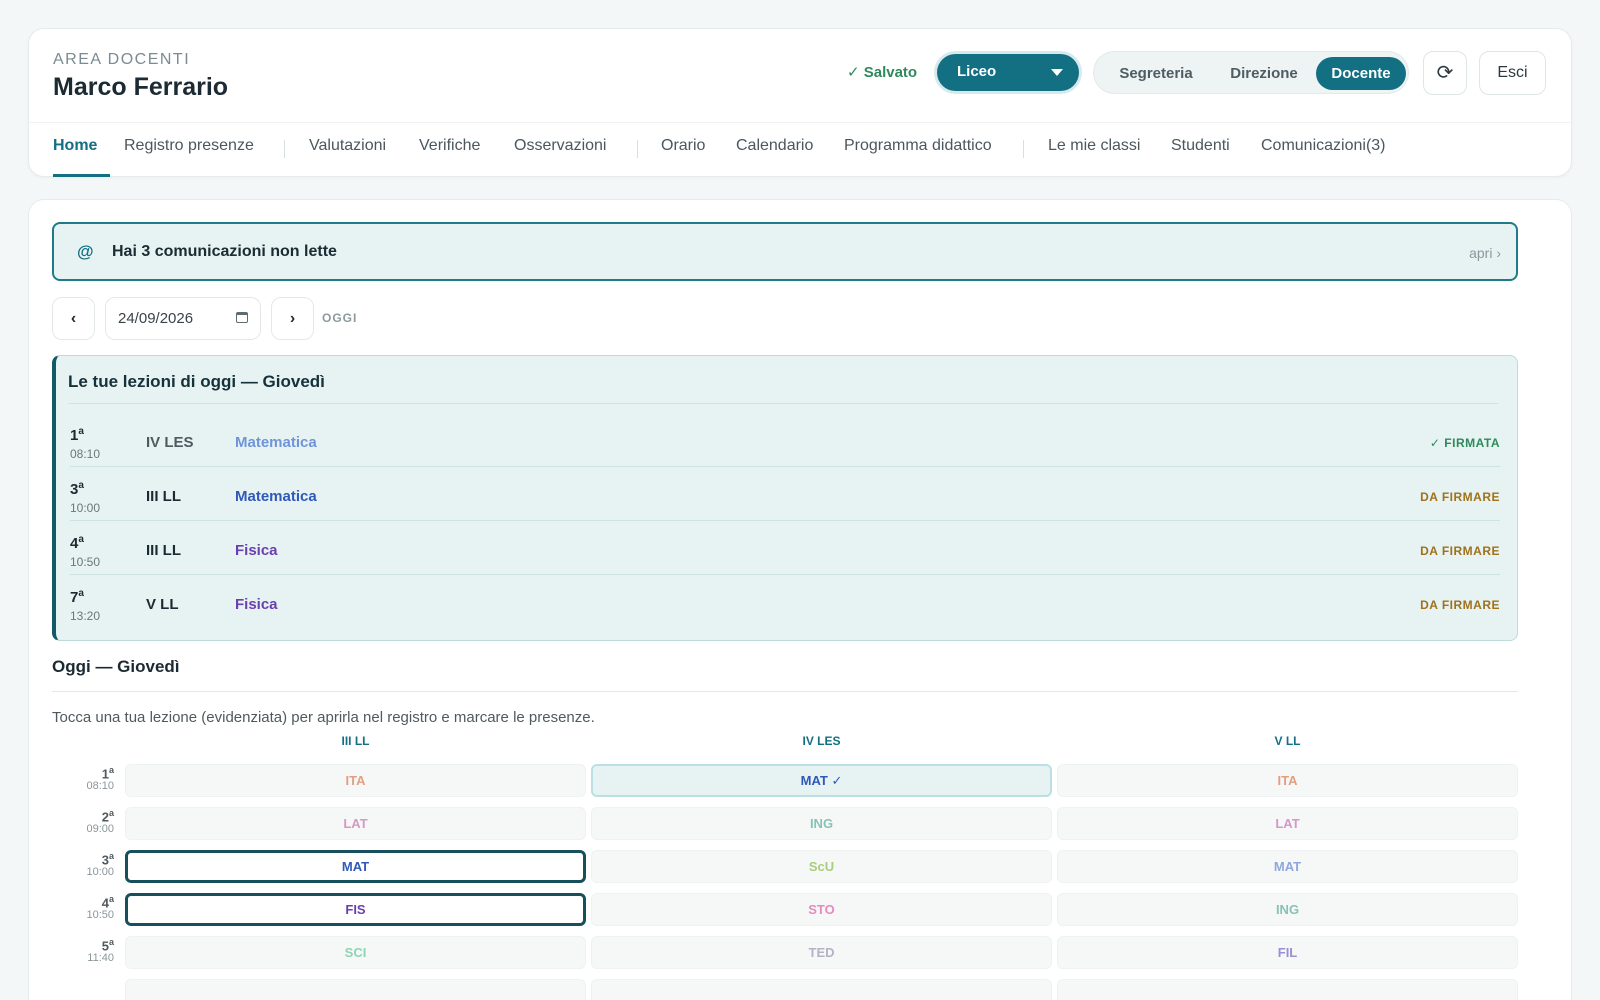  I want to click on lesson-time: 10:50, so click(85, 562).